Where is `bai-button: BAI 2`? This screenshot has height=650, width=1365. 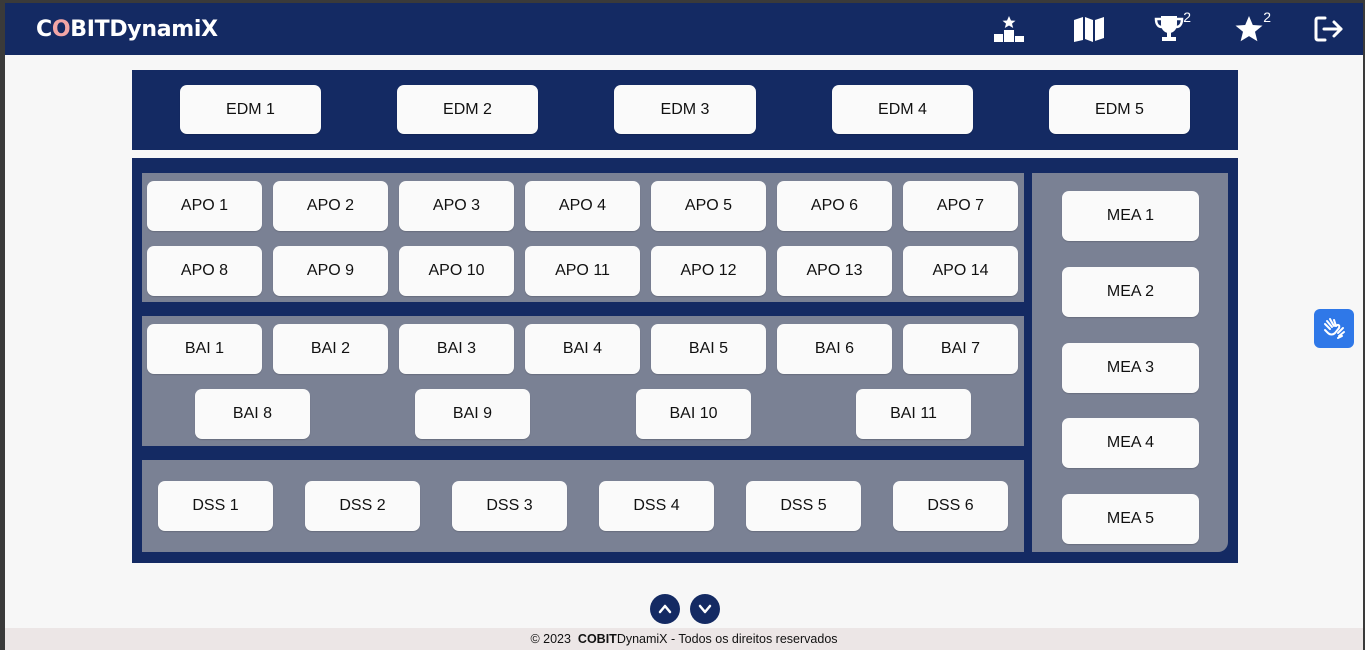 bai-button: BAI 2 is located at coordinates (330, 349).